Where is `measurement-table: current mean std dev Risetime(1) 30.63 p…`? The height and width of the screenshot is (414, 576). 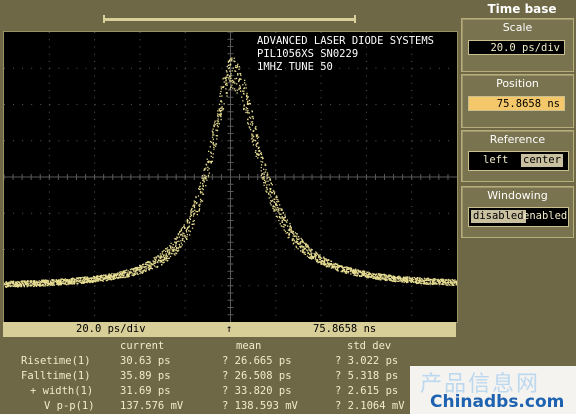
measurement-table: current mean std dev Risetime(1) 30.63 p… is located at coordinates (230, 377).